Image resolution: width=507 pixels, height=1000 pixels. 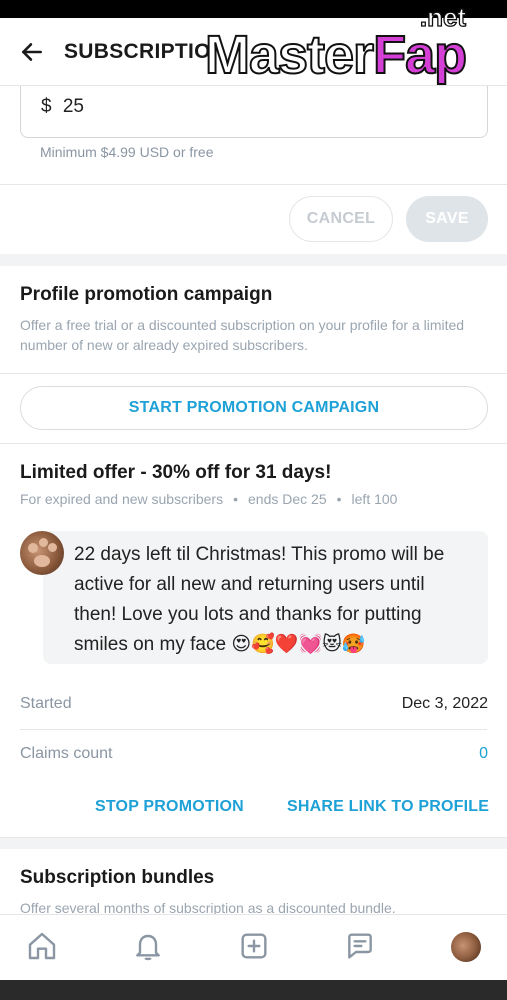 I want to click on home-icon, so click(x=42, y=946).